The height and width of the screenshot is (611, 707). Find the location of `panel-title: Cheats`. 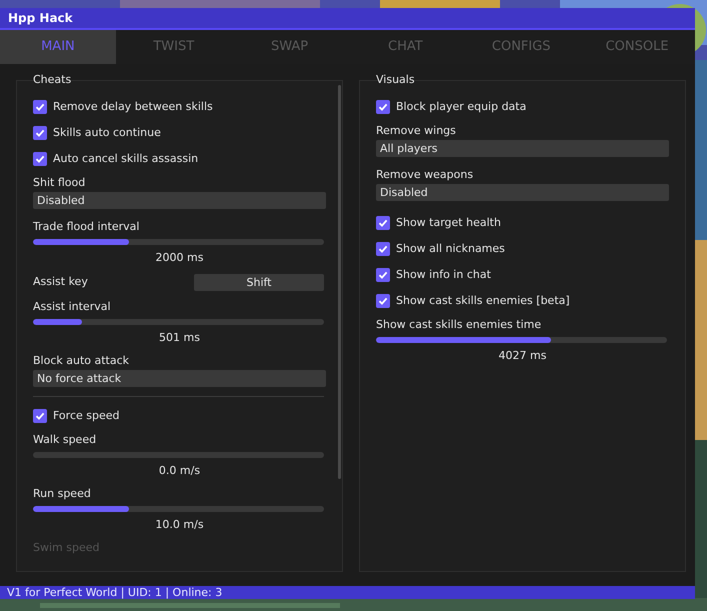

panel-title: Cheats is located at coordinates (52, 80).